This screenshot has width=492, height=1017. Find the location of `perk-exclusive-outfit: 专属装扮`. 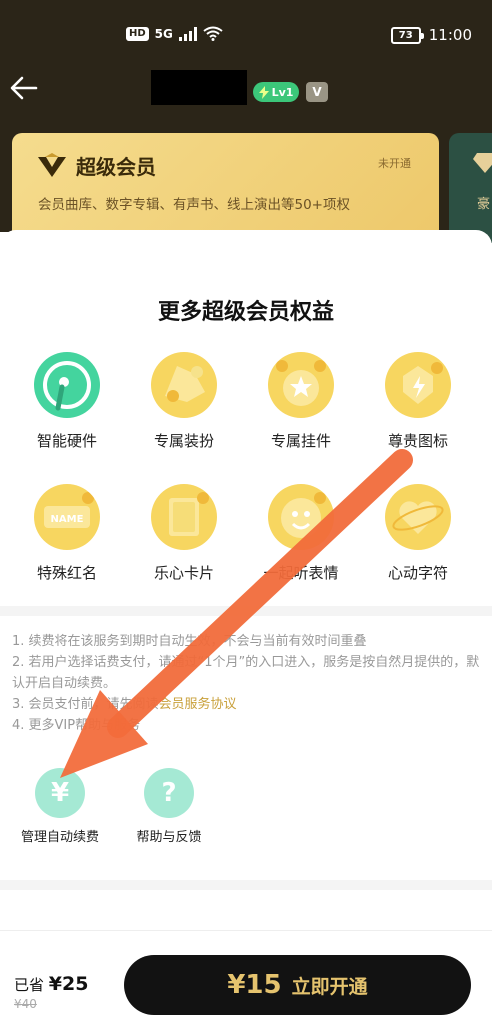

perk-exclusive-outfit: 专属装扮 is located at coordinates (184, 401).